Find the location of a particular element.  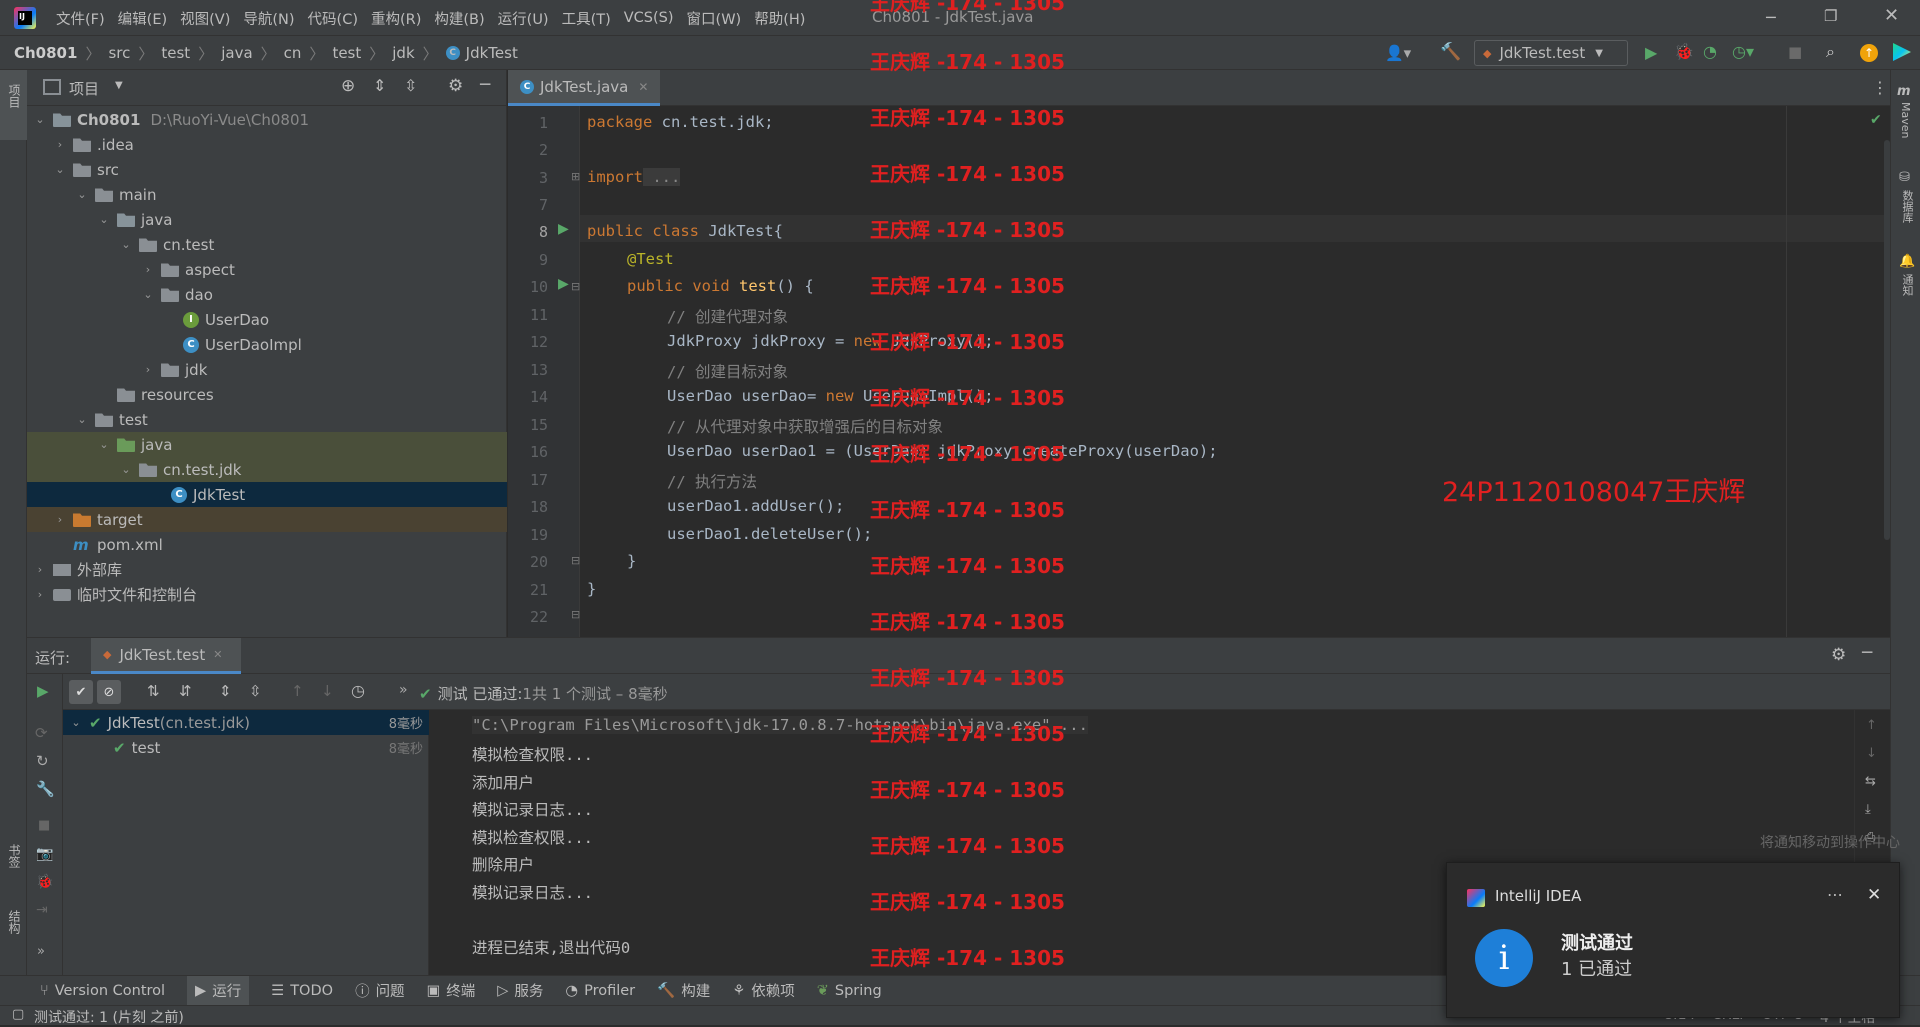

tree-root: ⌄ Ch0801 D:\RuoYi-Vue\Ch0801 is located at coordinates (267, 119).